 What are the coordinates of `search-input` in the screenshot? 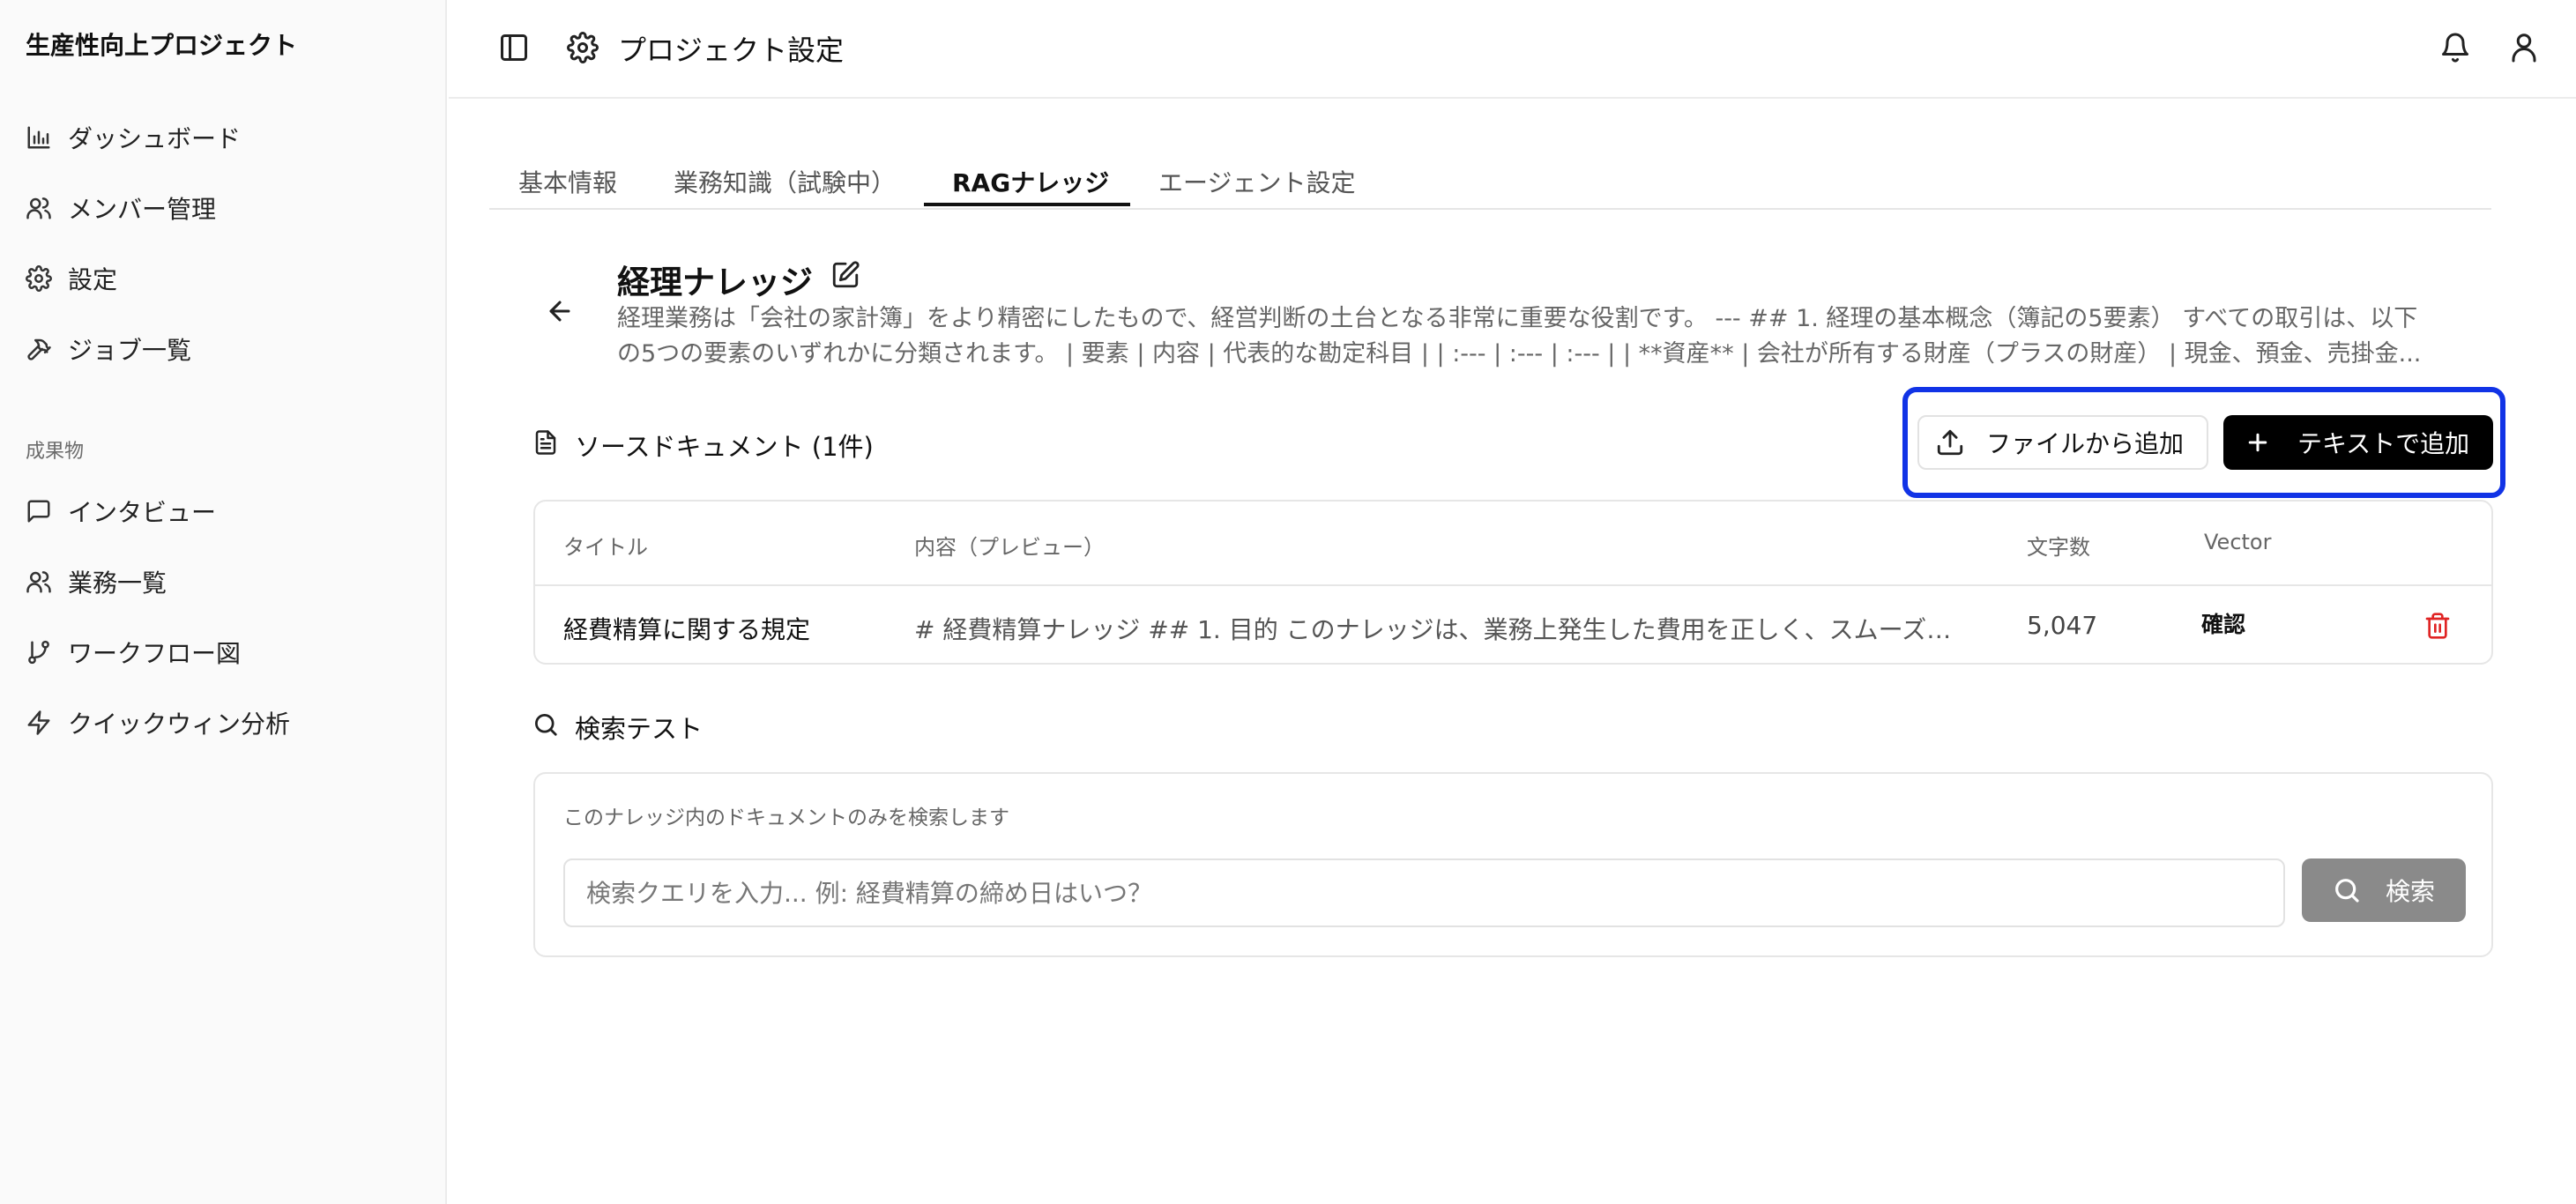 It's located at (1424, 892).